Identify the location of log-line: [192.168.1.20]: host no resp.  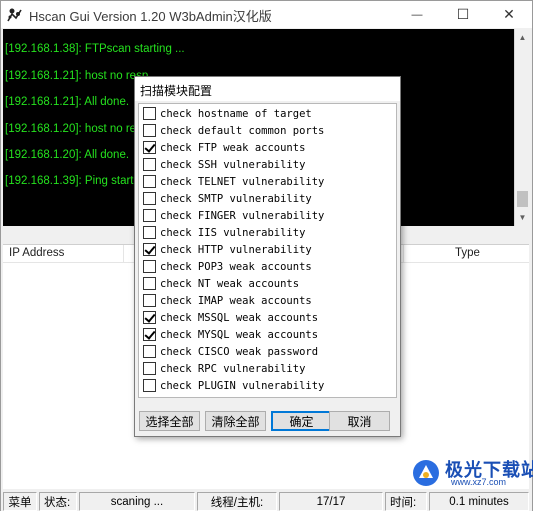
(77, 129).